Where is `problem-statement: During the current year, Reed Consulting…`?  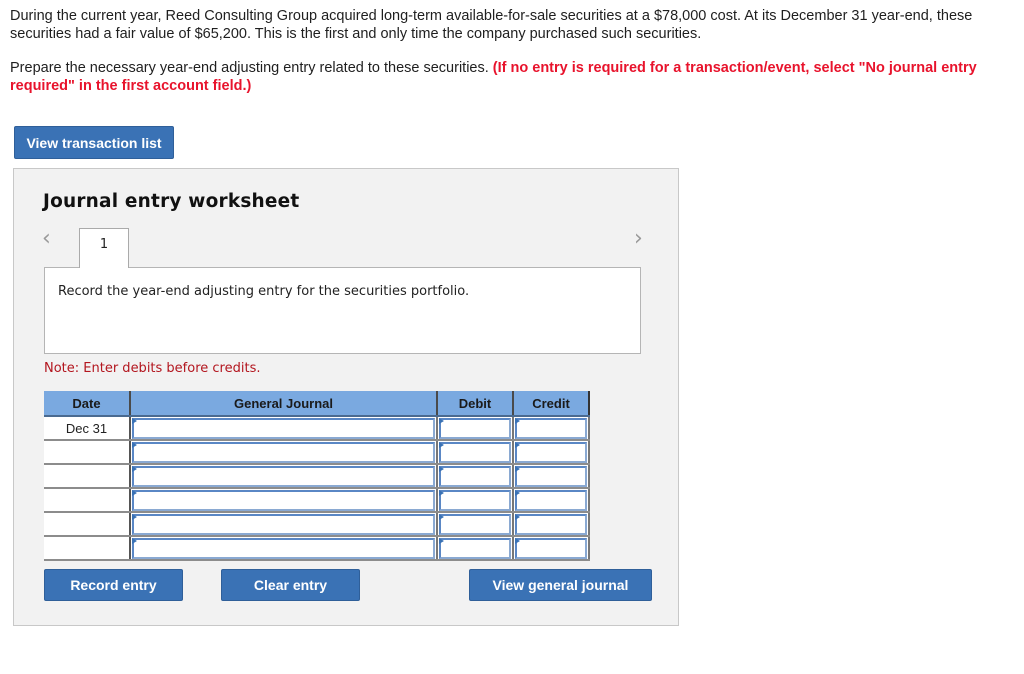 problem-statement: During the current year, Reed Consulting… is located at coordinates (505, 51).